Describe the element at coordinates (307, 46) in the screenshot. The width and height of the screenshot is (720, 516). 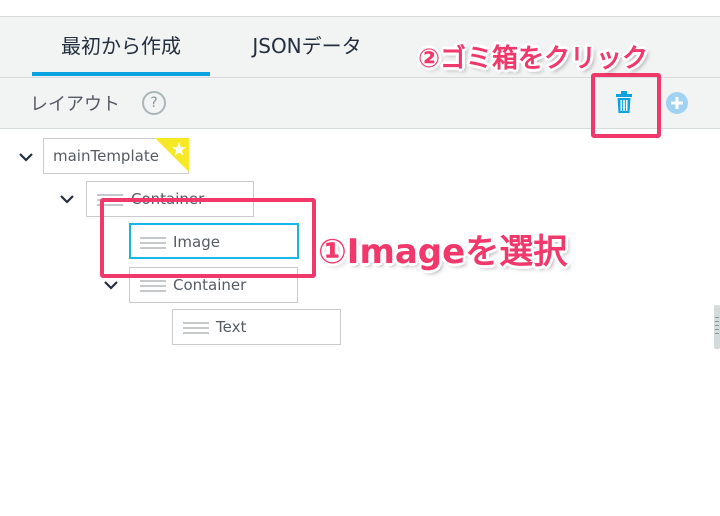
I see `tab-json-data: JSONデータ` at that location.